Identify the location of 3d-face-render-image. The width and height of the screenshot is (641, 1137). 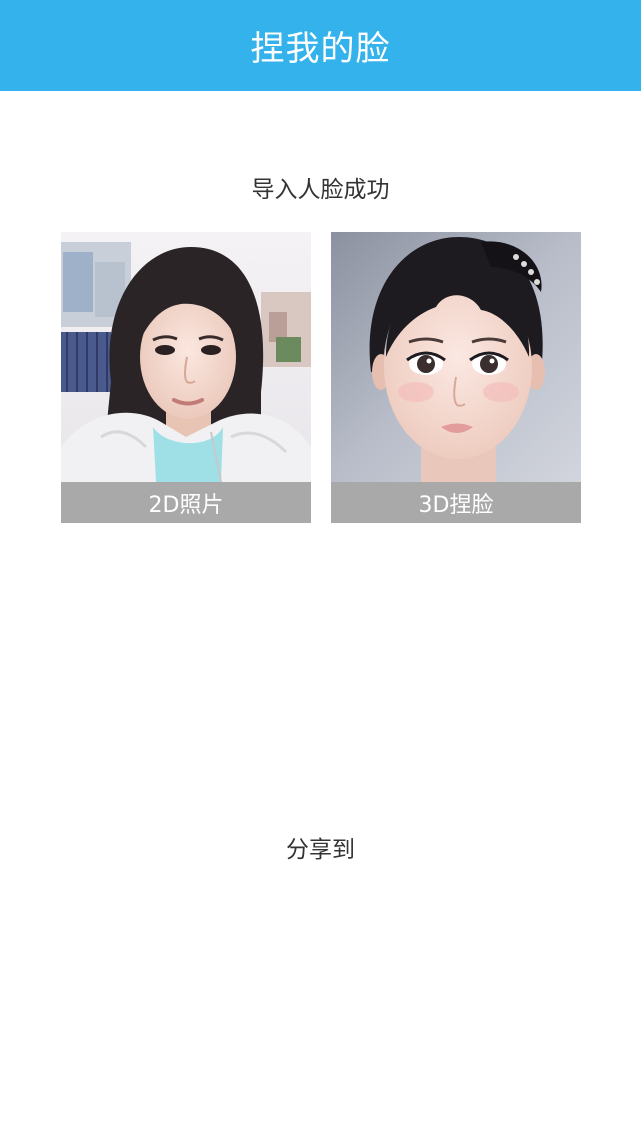
(456, 357).